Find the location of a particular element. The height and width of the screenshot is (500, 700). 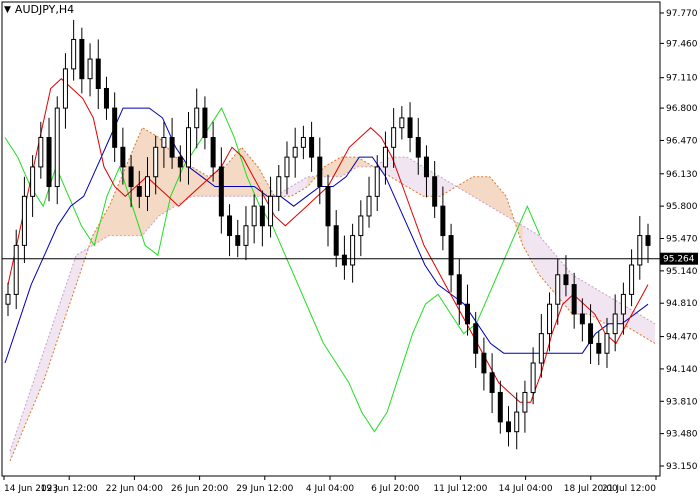

x-tick-label: 19 Jun 12:00 is located at coordinates (69, 489).